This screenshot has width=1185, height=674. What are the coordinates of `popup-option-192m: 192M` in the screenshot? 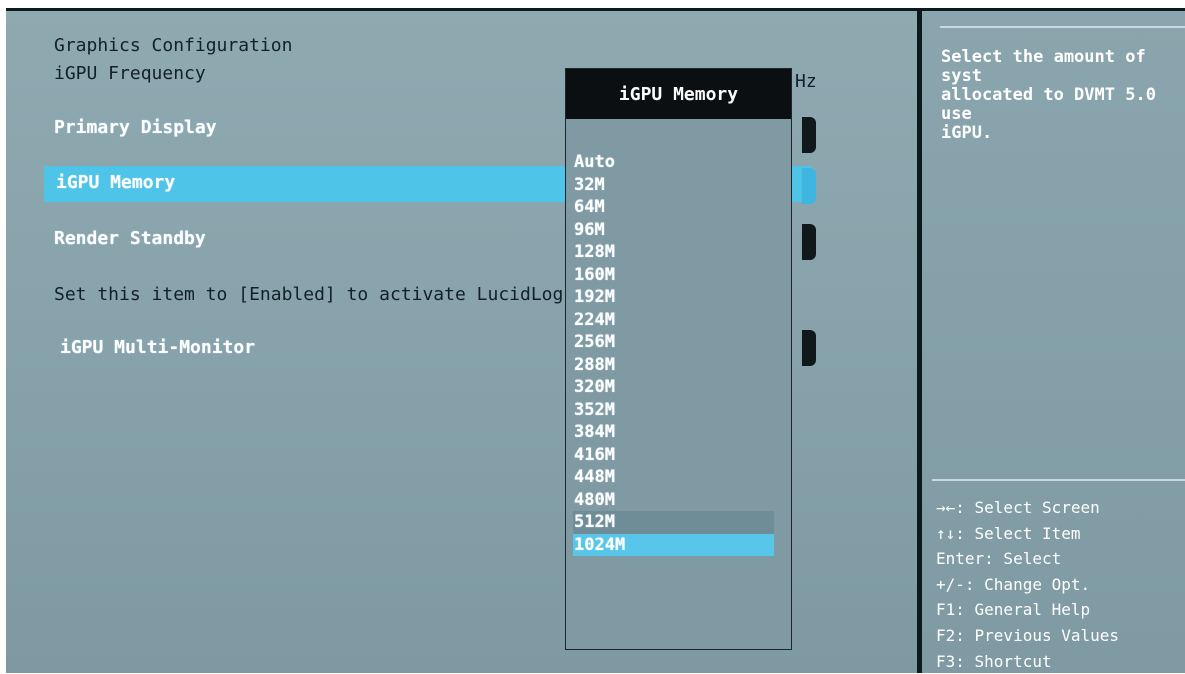 It's located at (678, 297).